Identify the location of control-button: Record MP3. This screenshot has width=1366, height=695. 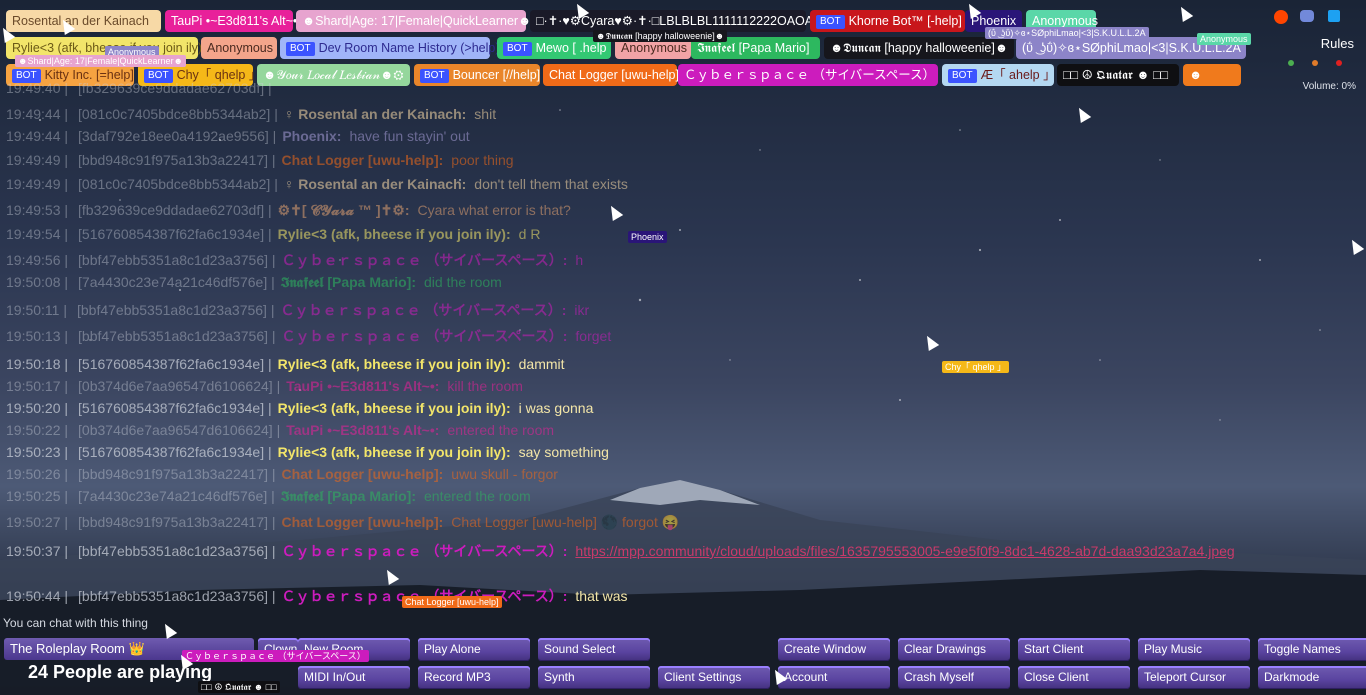
(474, 677).